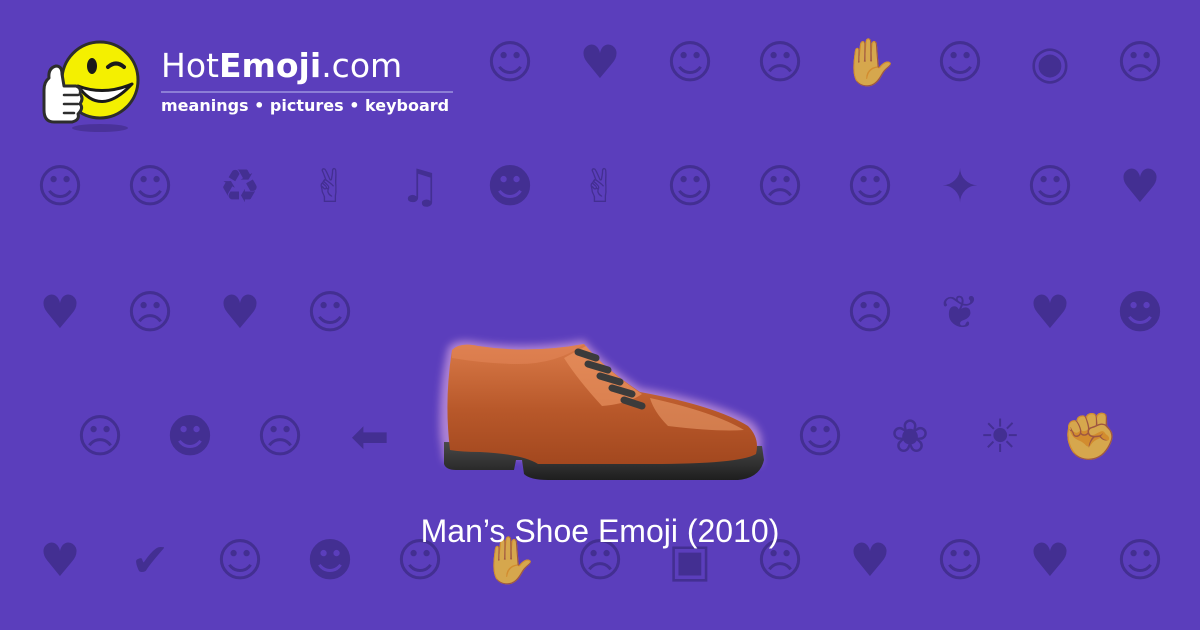 This screenshot has width=1200, height=630. What do you see at coordinates (60, 312) in the screenshot?
I see `broken-heart-icon: ♥` at bounding box center [60, 312].